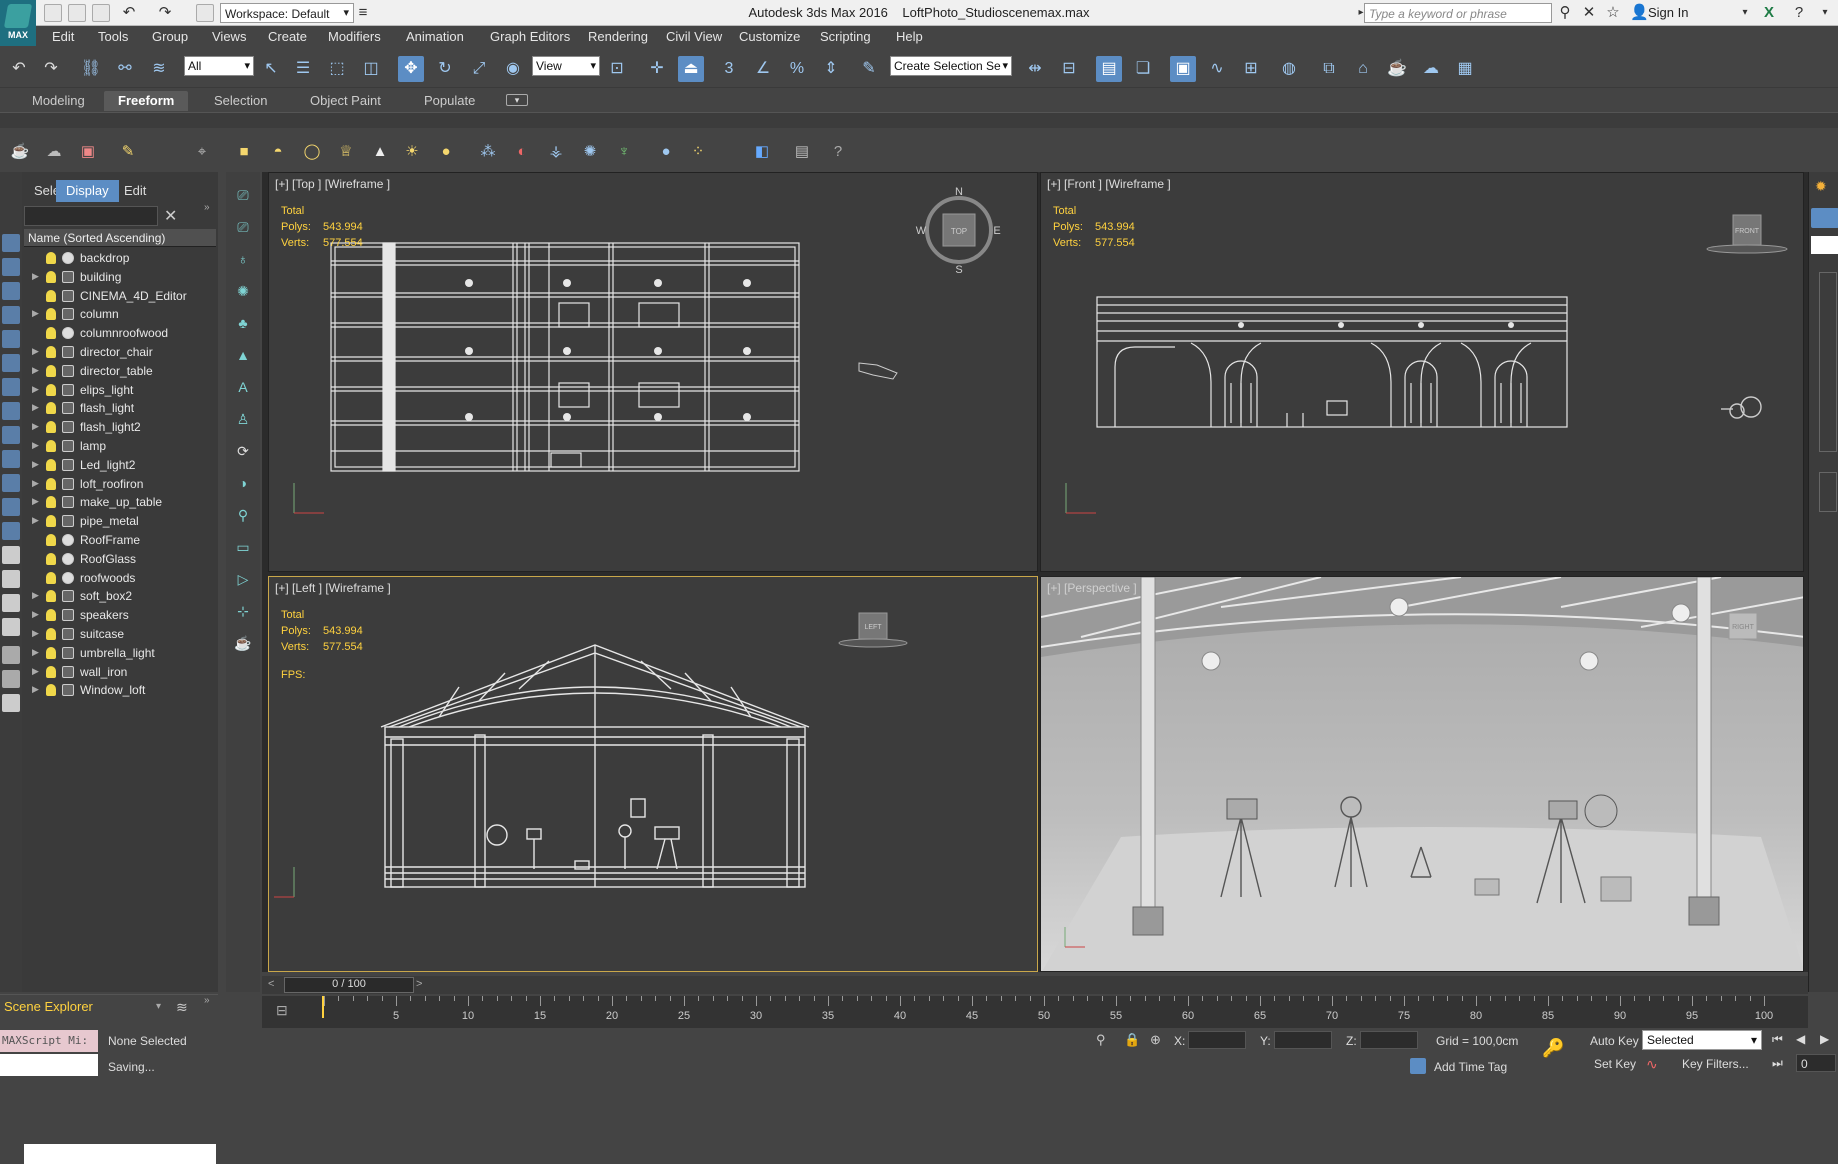  I want to click on sign-in-dropdown-icon: ▾, so click(1745, 13).